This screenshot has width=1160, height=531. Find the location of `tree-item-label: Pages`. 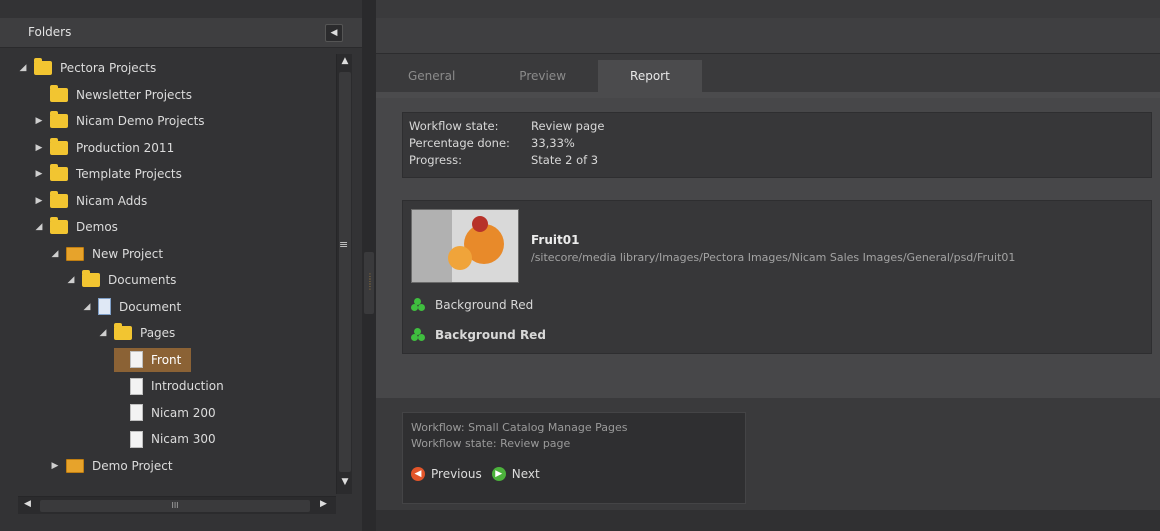

tree-item-label: Pages is located at coordinates (158, 333).